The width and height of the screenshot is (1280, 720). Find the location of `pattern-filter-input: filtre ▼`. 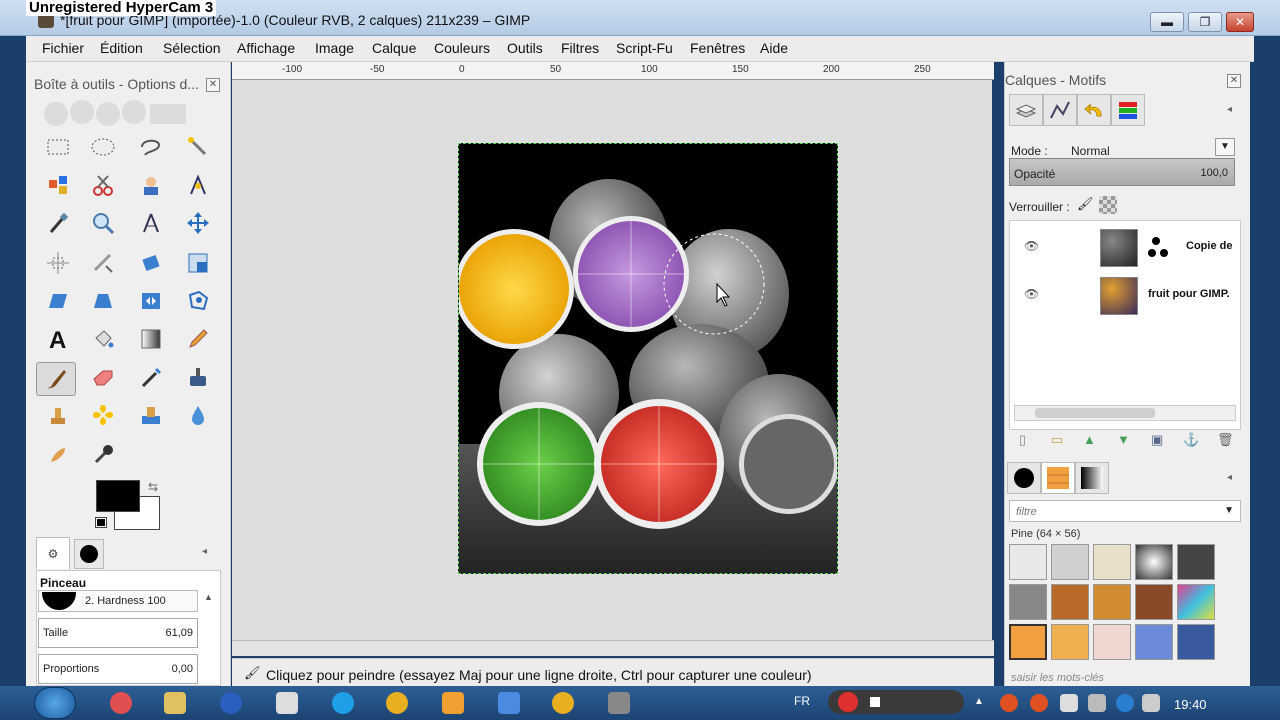

pattern-filter-input: filtre ▼ is located at coordinates (1125, 511).